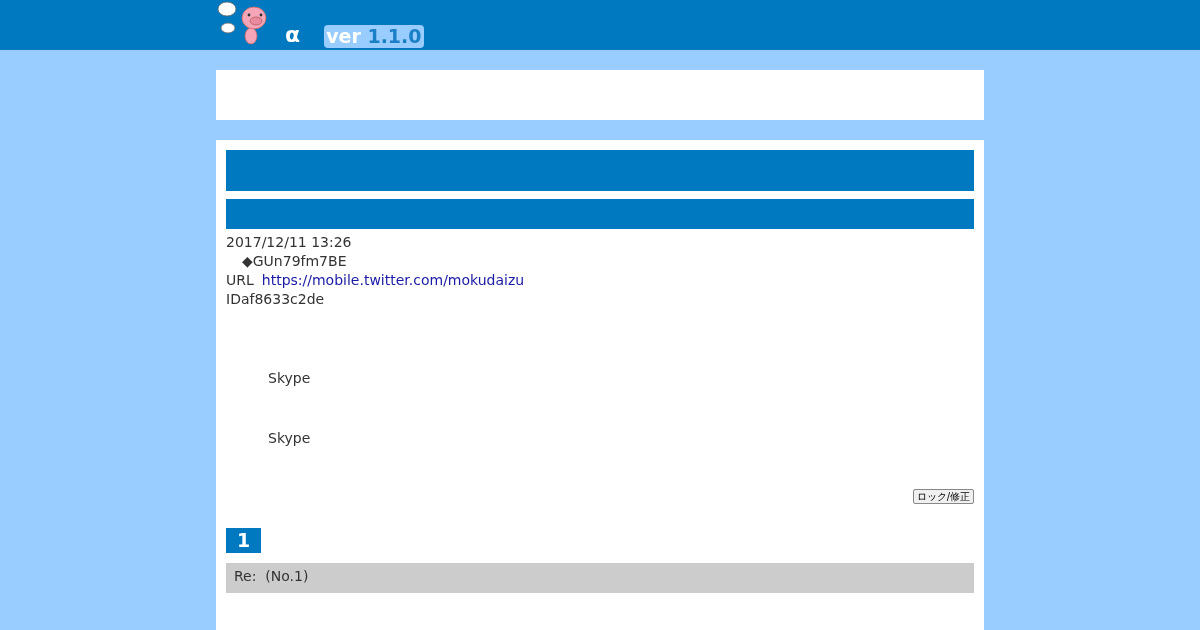  Describe the element at coordinates (240, 280) in the screenshot. I see `url-label: URL` at that location.